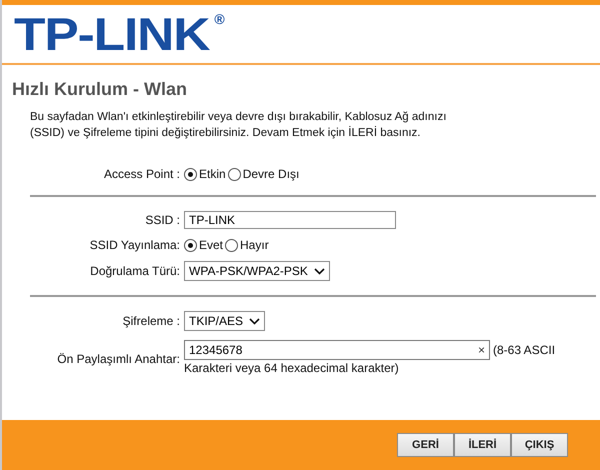 This screenshot has width=600, height=470. Describe the element at coordinates (271, 174) in the screenshot. I see `radio-label: Devre Dışı` at that location.